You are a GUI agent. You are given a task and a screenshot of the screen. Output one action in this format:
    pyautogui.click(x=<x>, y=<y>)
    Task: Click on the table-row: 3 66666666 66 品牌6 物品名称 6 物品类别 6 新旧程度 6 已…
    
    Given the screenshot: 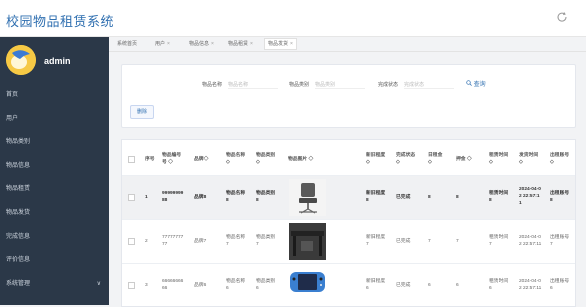 What is the action you would take?
    pyautogui.click(x=348, y=284)
    